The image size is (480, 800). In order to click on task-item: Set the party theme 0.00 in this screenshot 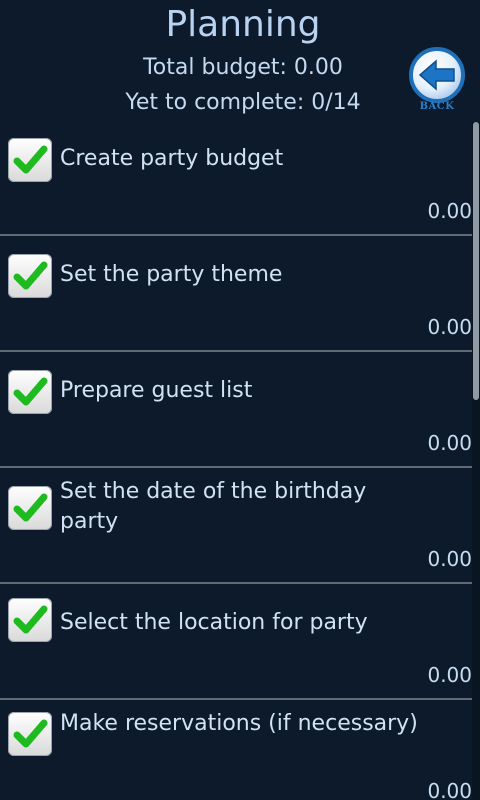, I will do `click(236, 294)`.